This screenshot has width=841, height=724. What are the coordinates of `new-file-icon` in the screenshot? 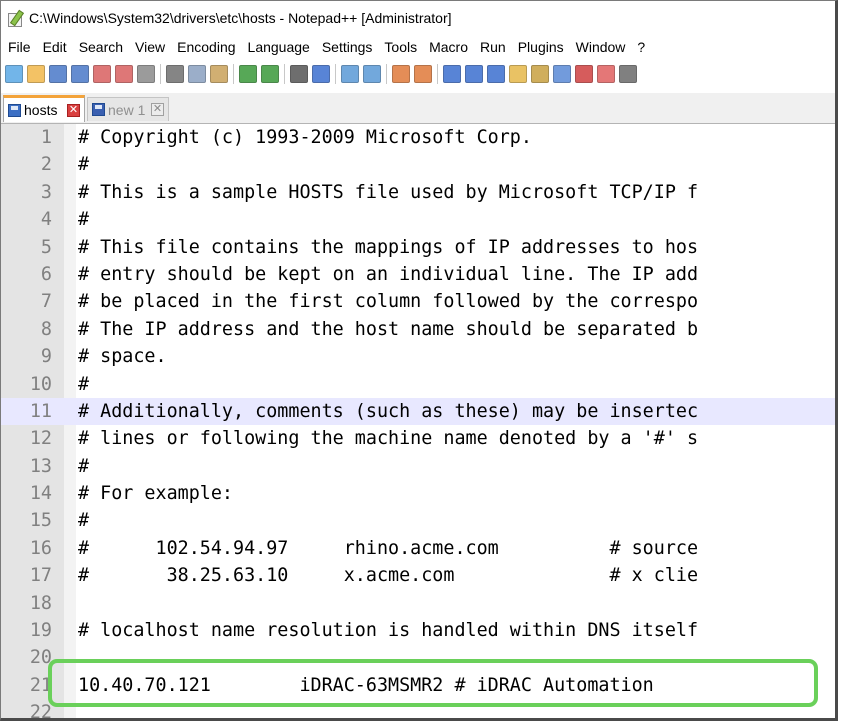 It's located at (14, 74).